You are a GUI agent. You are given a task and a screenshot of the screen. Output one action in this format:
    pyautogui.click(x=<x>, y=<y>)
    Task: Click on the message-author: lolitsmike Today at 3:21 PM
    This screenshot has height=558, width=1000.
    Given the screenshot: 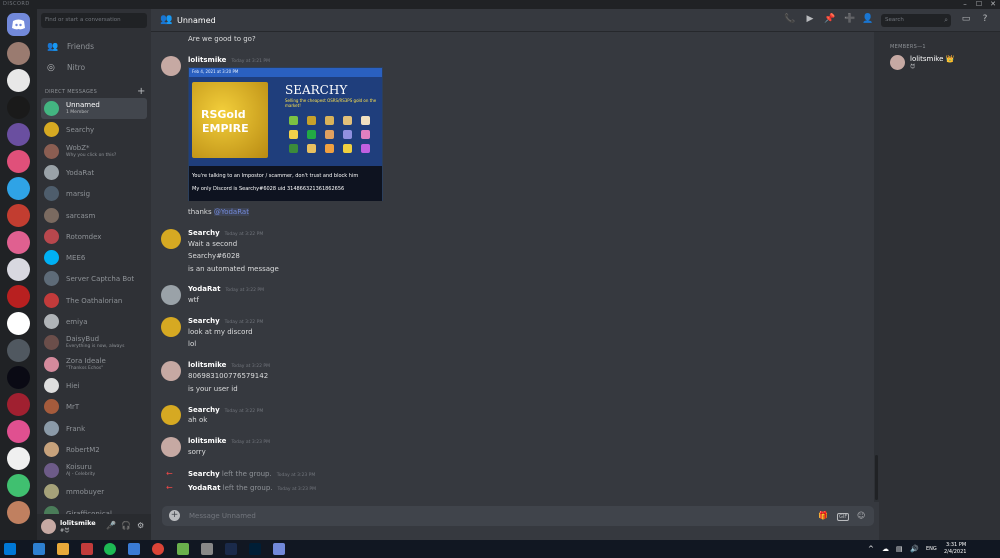 What is the action you would take?
    pyautogui.click(x=229, y=60)
    